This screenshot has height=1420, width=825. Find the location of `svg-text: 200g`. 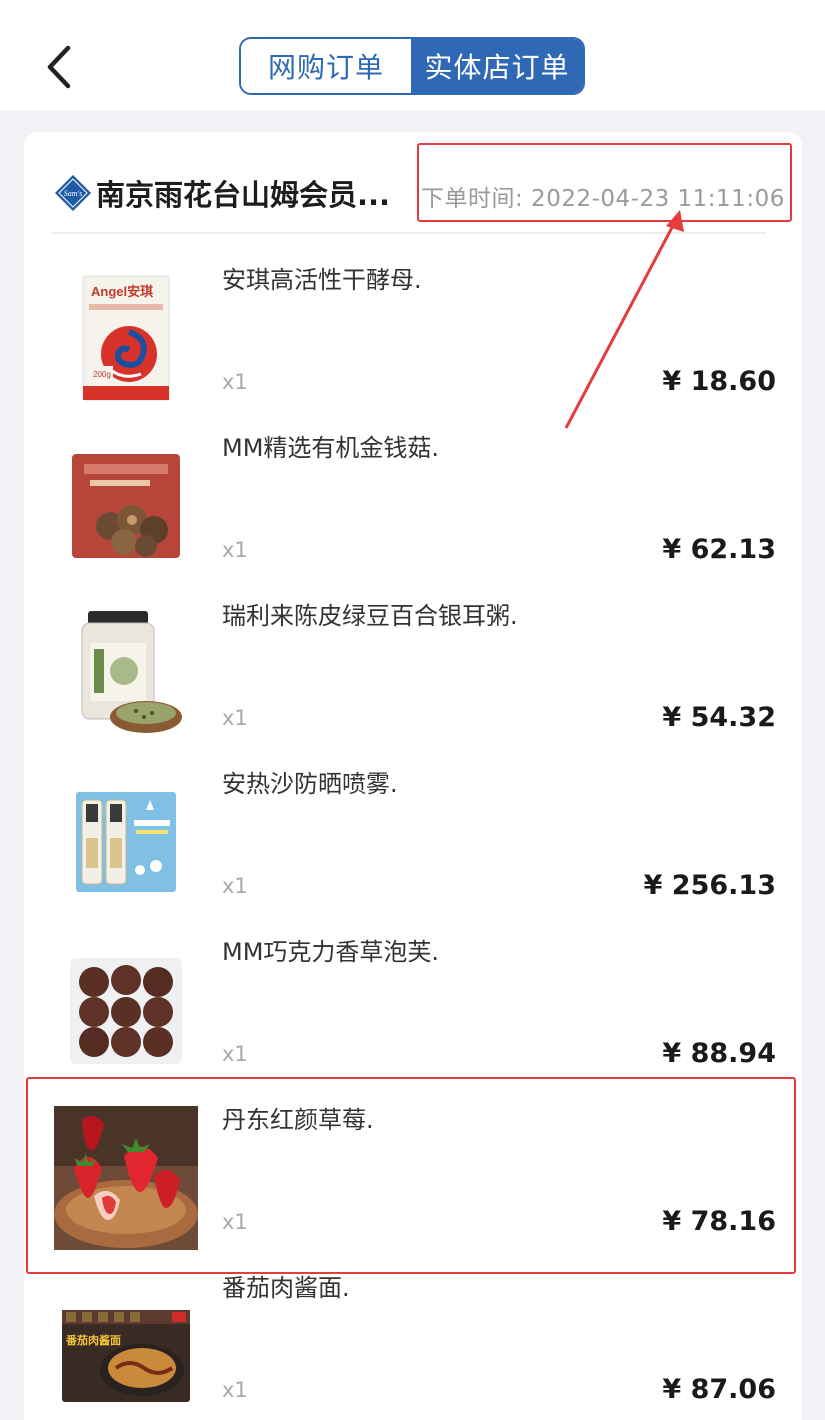

svg-text: 200g is located at coordinates (102, 374).